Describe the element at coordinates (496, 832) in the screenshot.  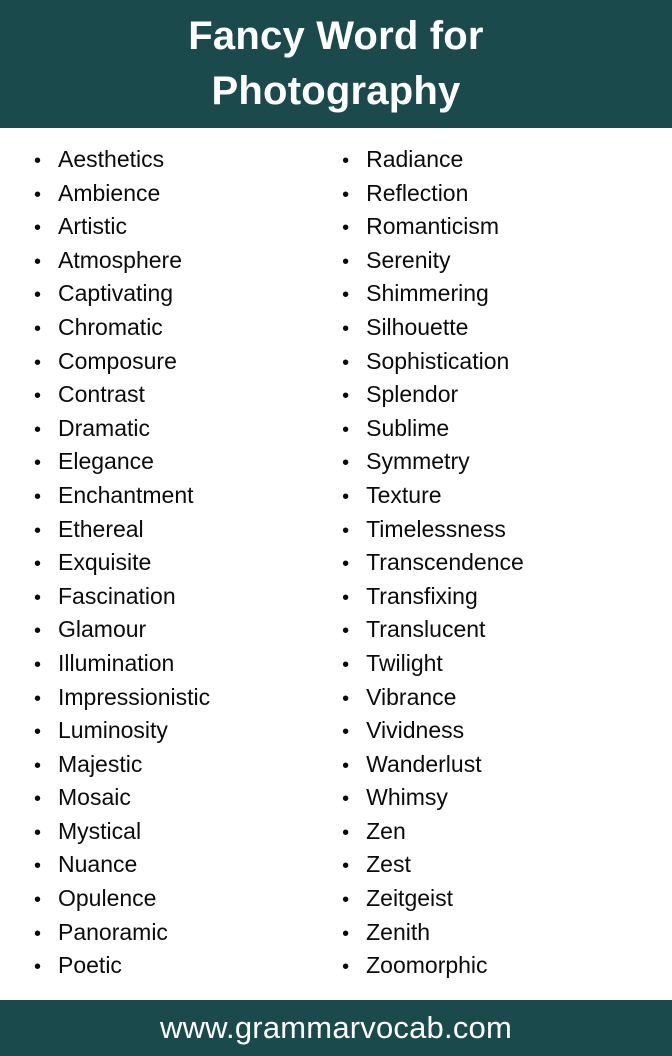
I see `list-item: • Zen` at that location.